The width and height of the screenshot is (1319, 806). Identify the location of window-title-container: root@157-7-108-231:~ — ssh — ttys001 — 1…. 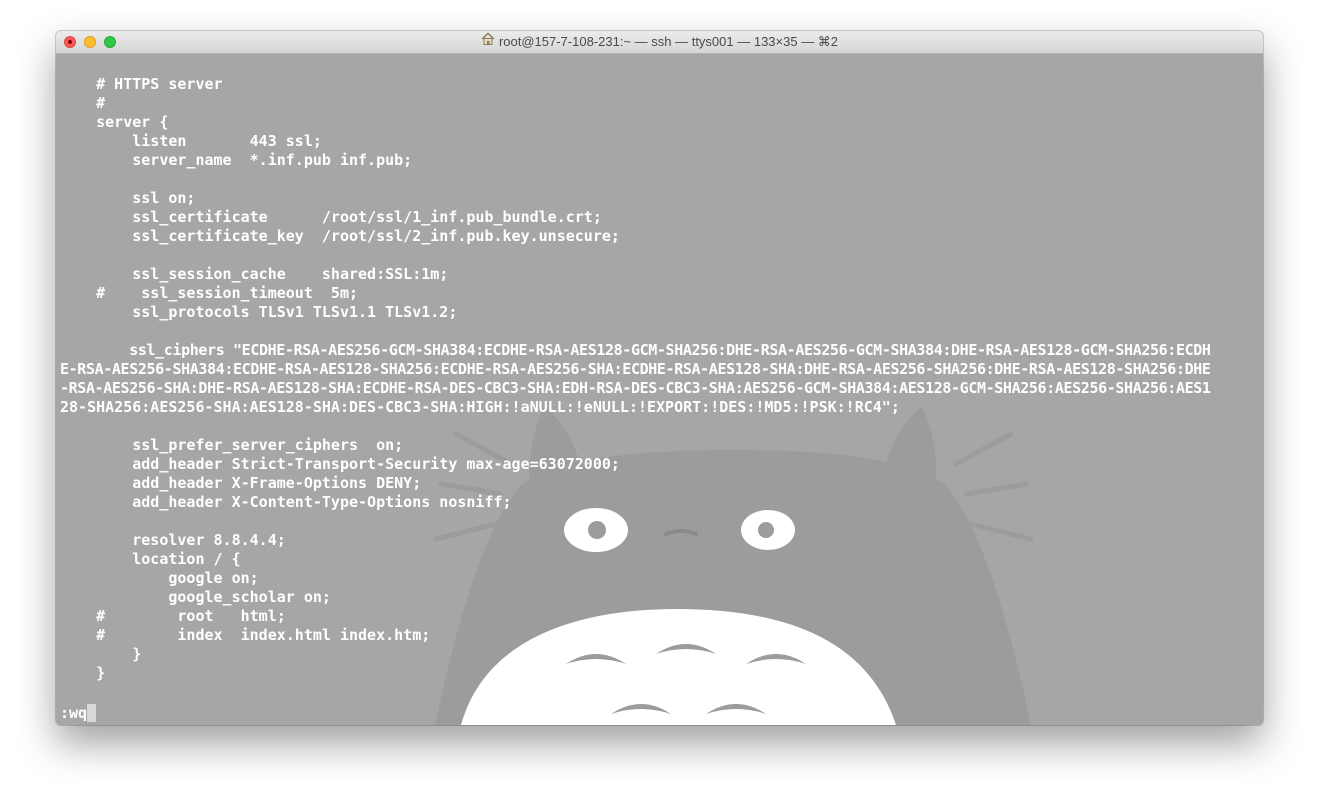
(659, 42).